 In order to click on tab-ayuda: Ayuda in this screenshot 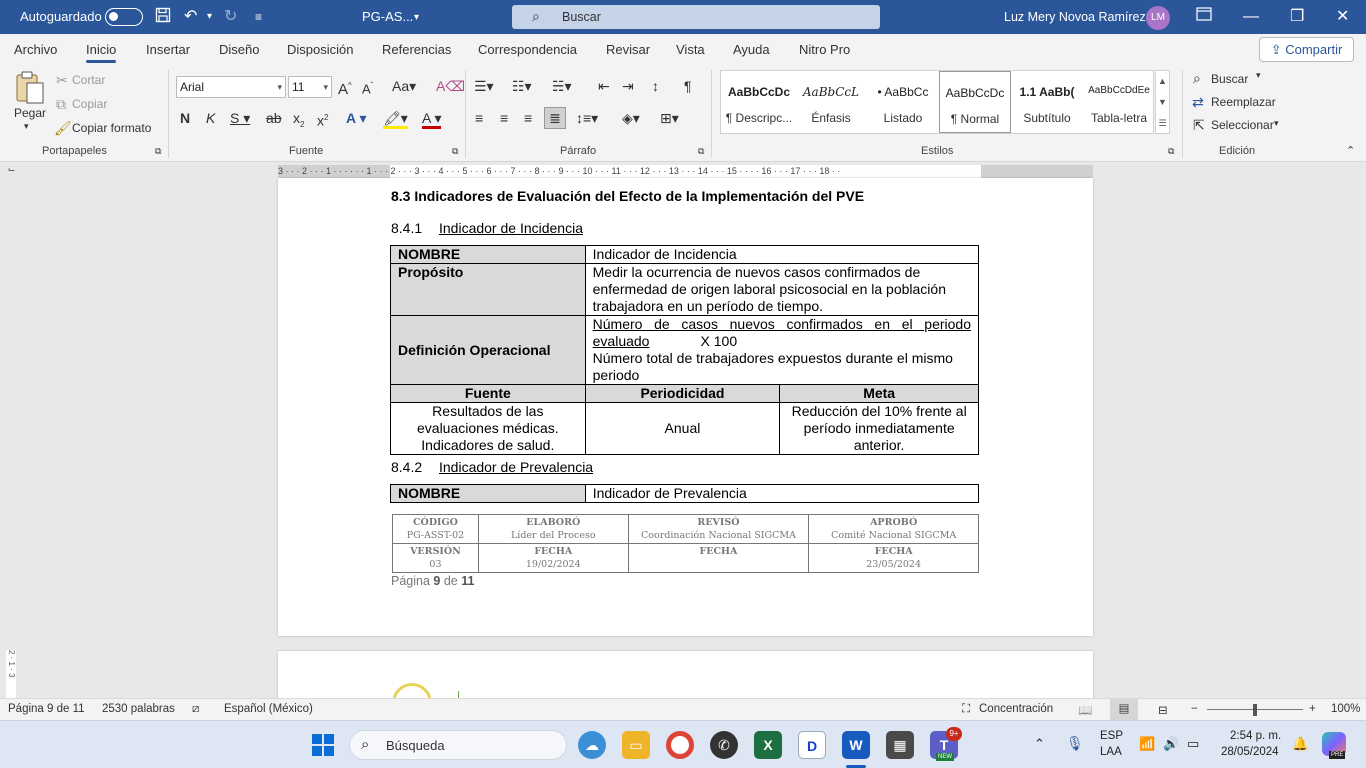, I will do `click(751, 49)`.